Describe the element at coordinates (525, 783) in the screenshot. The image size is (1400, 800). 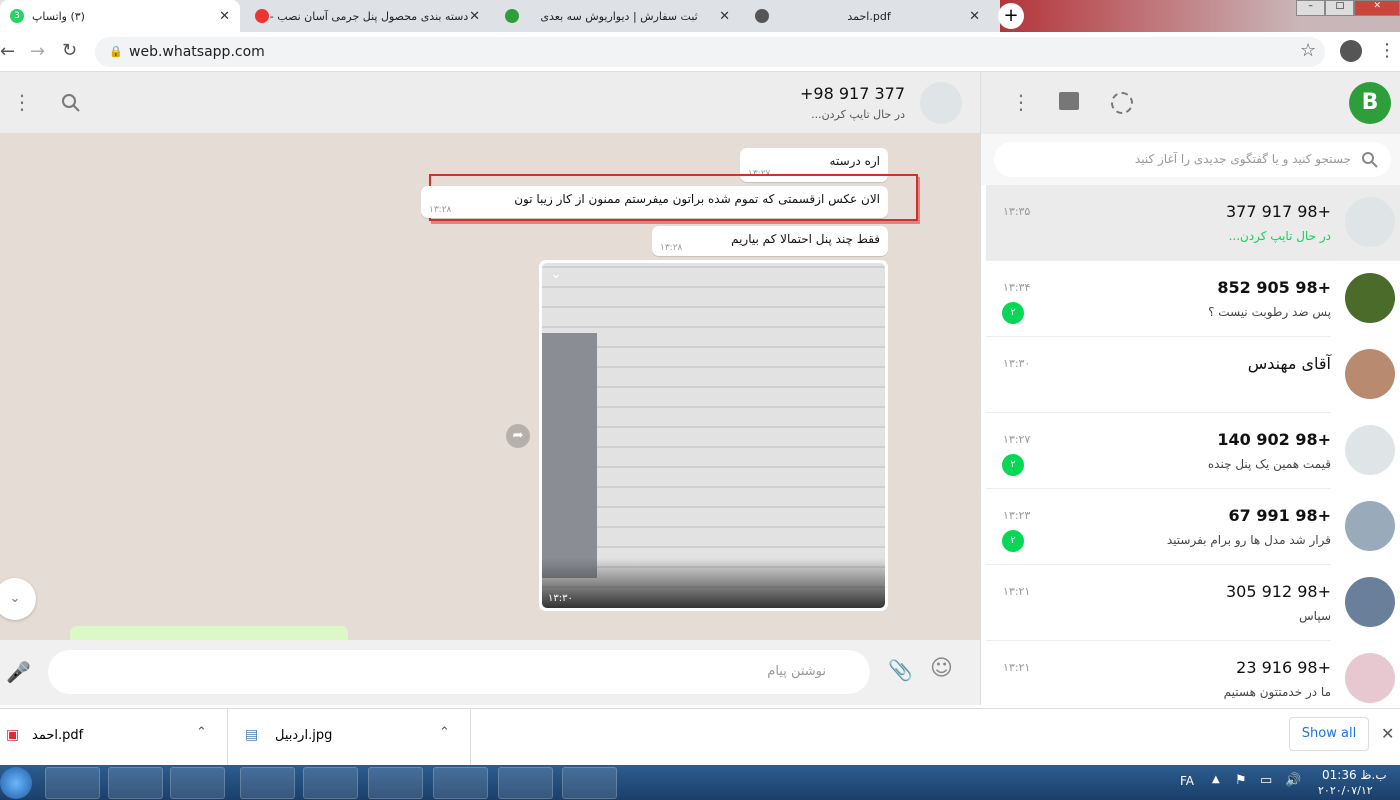
I see `acrobat-icon` at that location.